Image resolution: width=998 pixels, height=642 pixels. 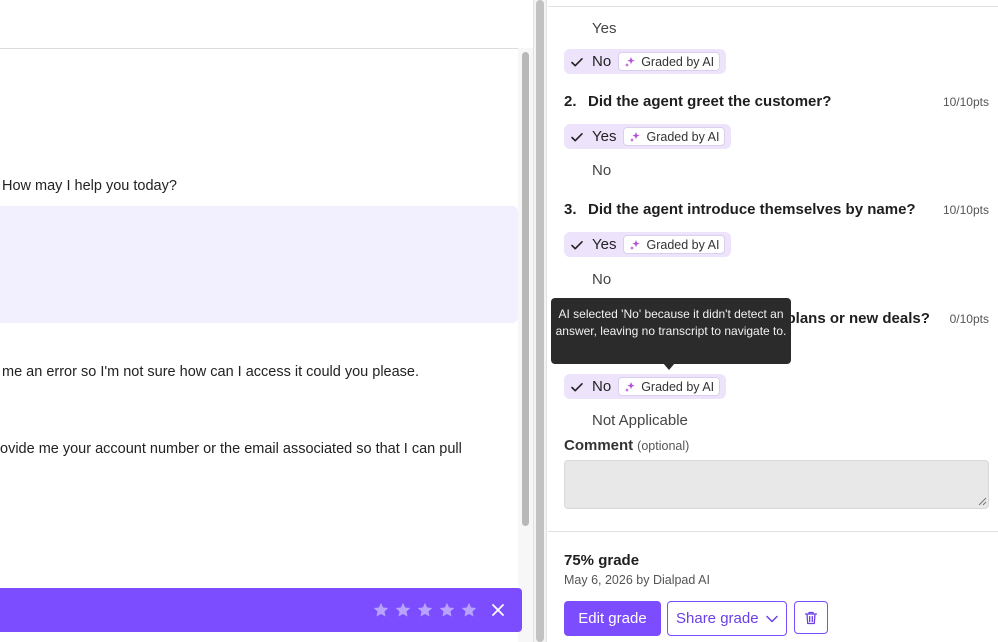 I want to click on question-title: y plans or new deals?, so click(x=852, y=318).